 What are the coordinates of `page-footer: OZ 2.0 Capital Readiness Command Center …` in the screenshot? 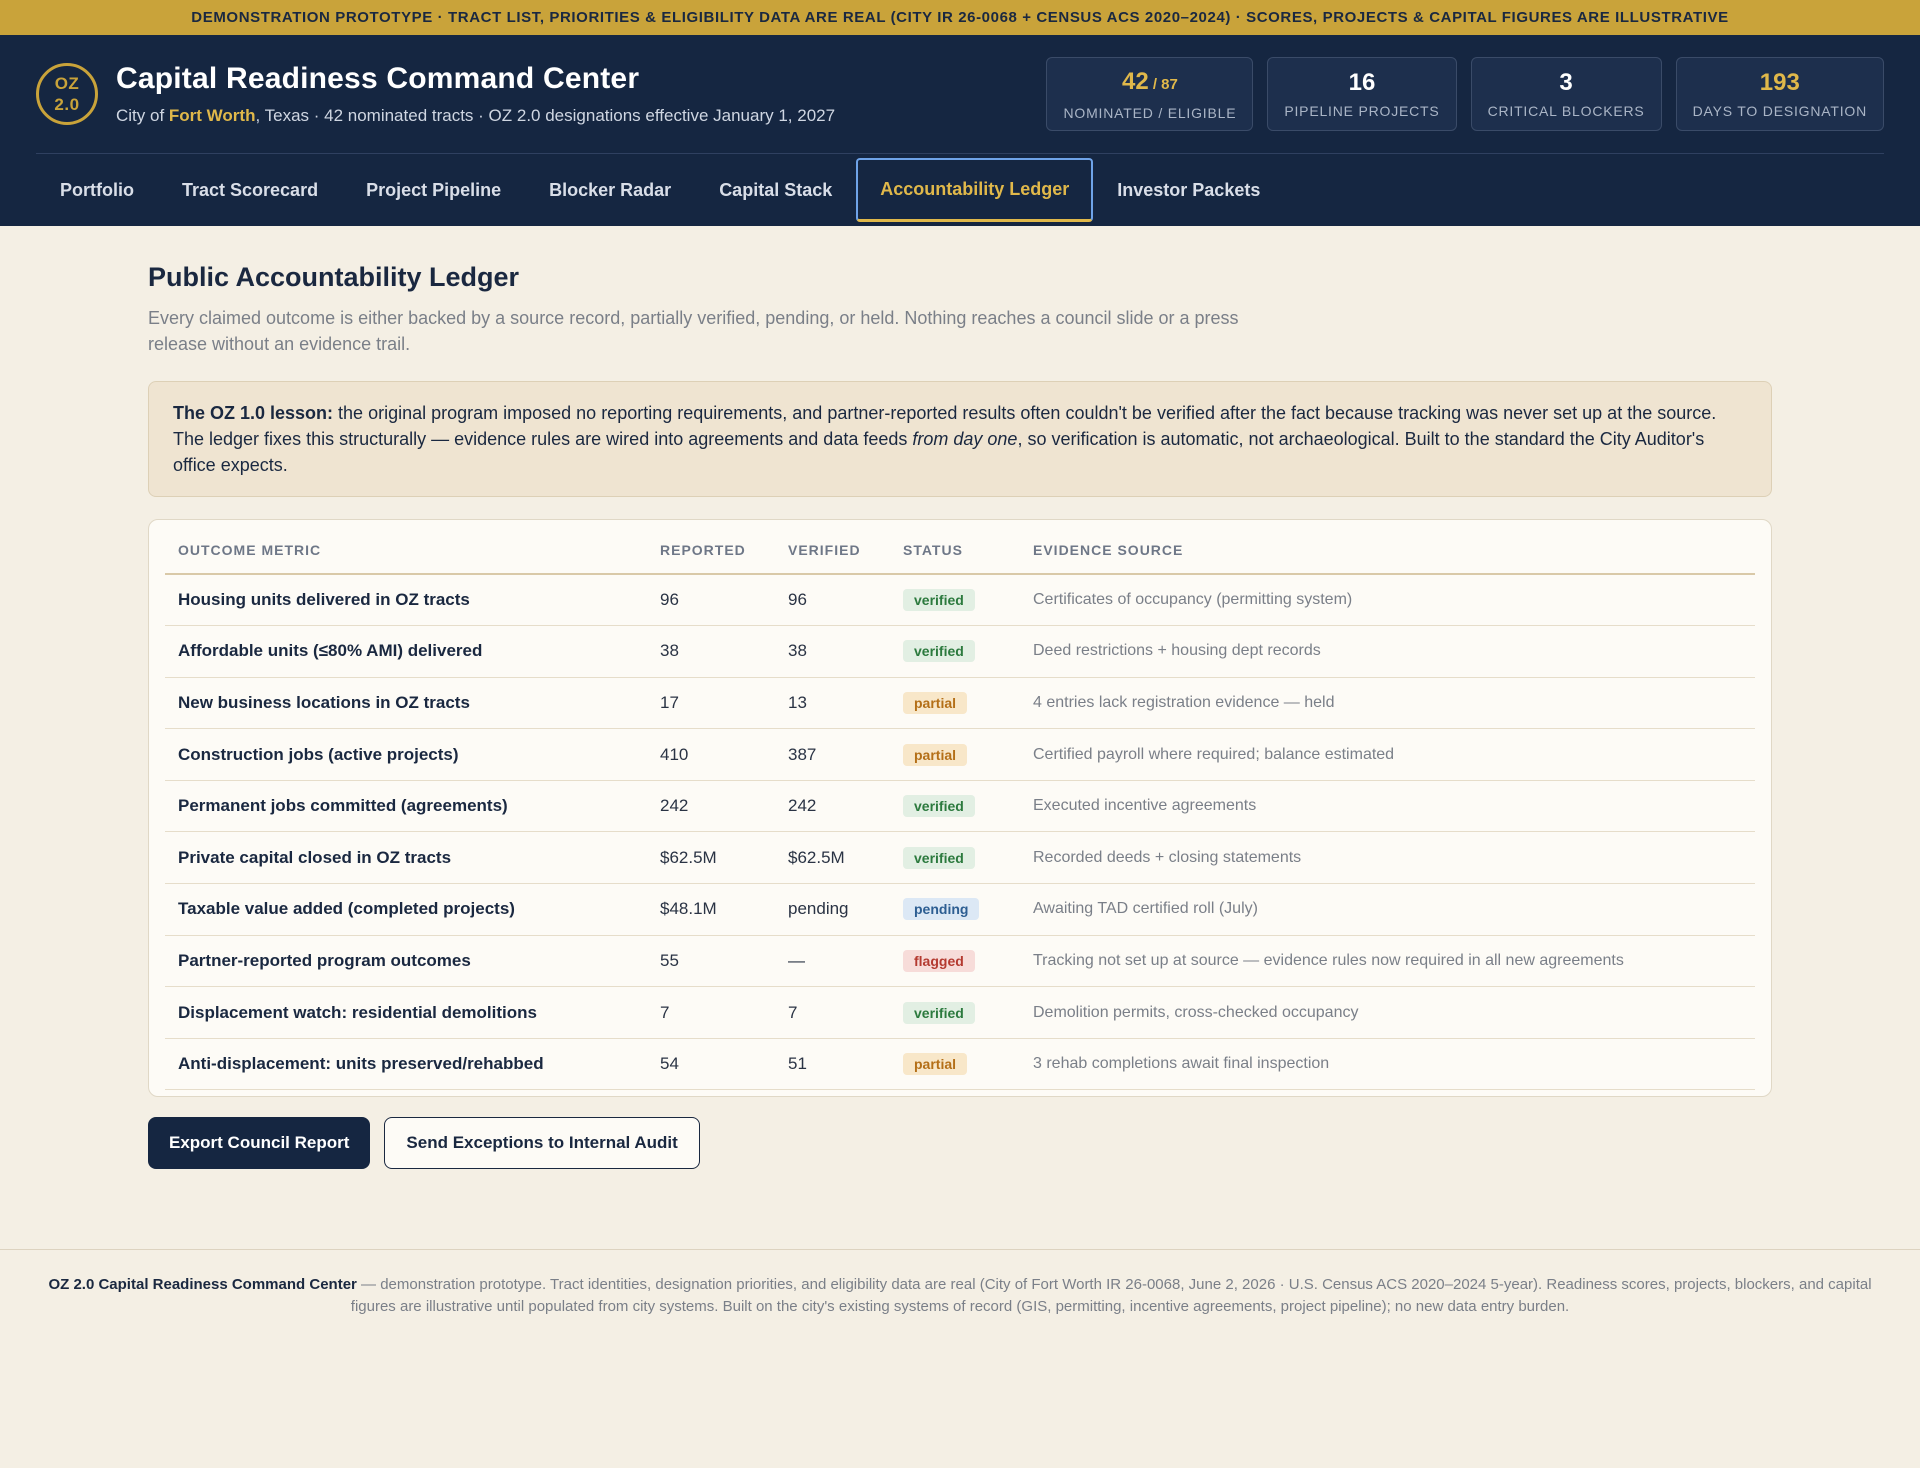 It's located at (960, 1283).